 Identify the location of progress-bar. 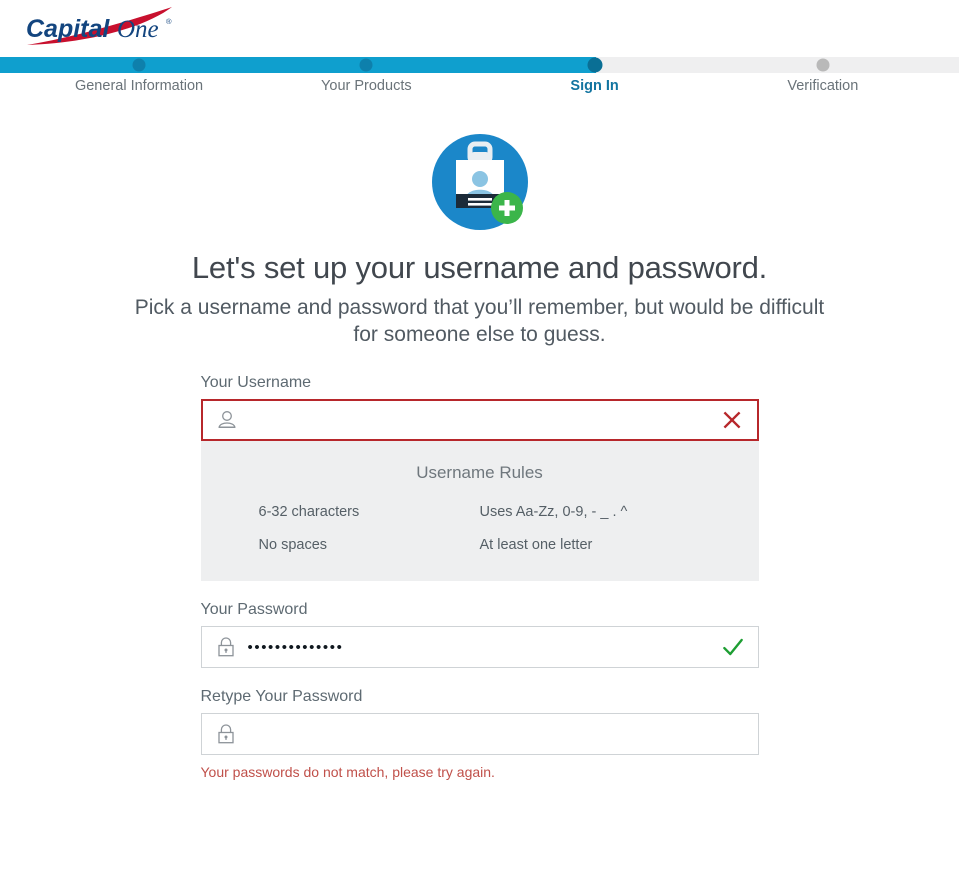
(479, 65).